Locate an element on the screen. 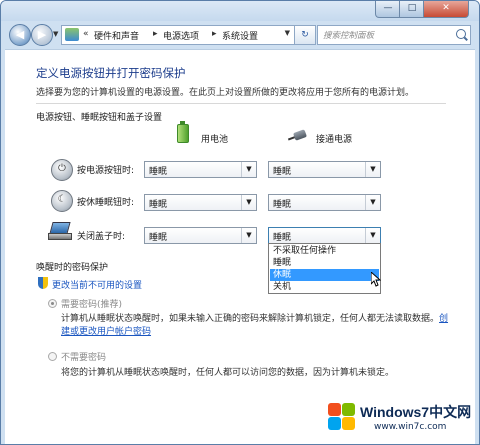  close-button: ✕ is located at coordinates (446, 9).